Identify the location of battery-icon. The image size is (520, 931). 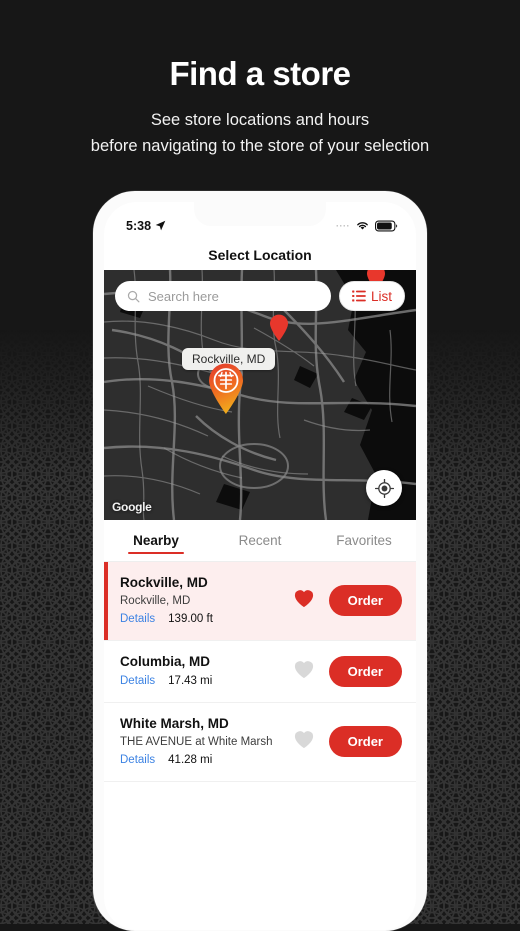
(386, 225).